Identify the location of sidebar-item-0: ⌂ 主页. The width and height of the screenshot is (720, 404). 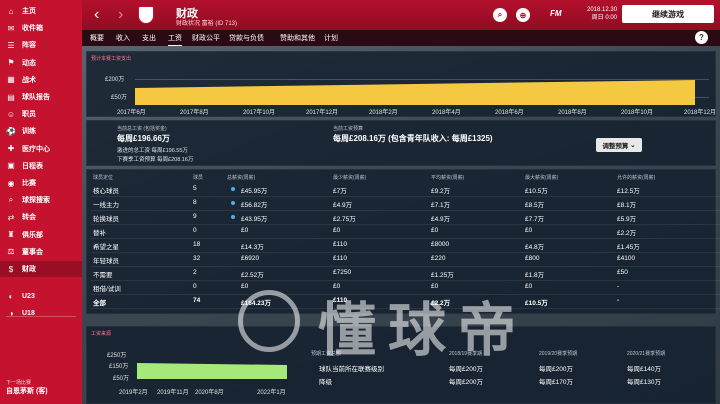
(41, 11).